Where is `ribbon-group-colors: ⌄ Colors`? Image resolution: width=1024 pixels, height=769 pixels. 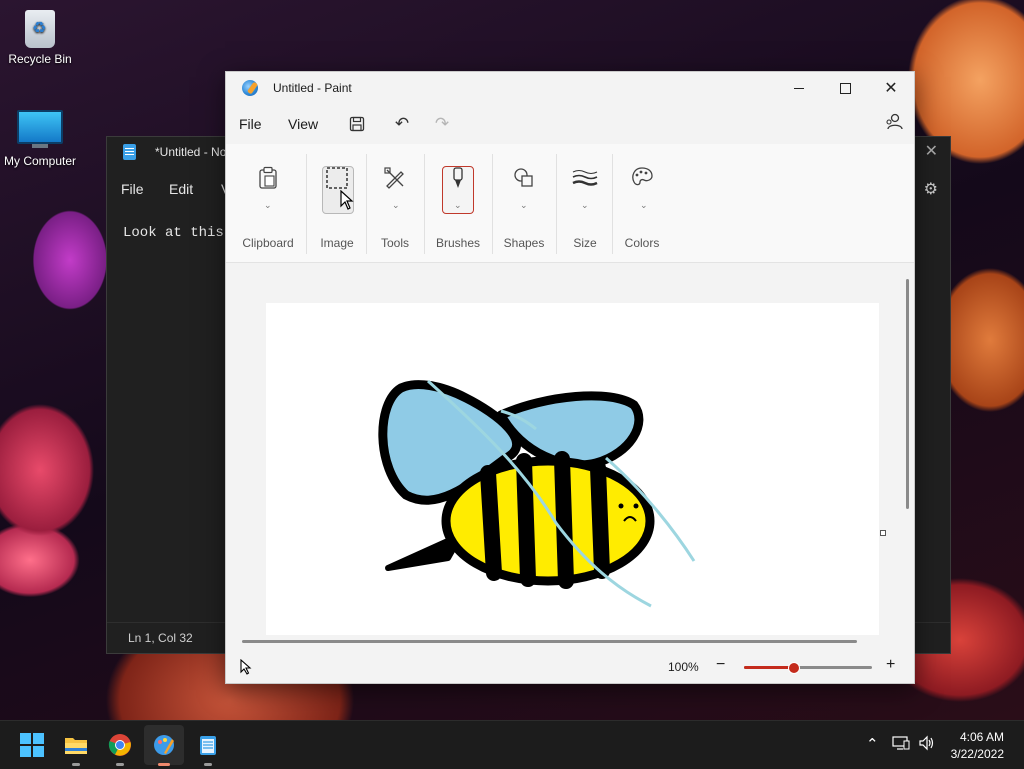
ribbon-group-colors: ⌄ Colors is located at coordinates (642, 203).